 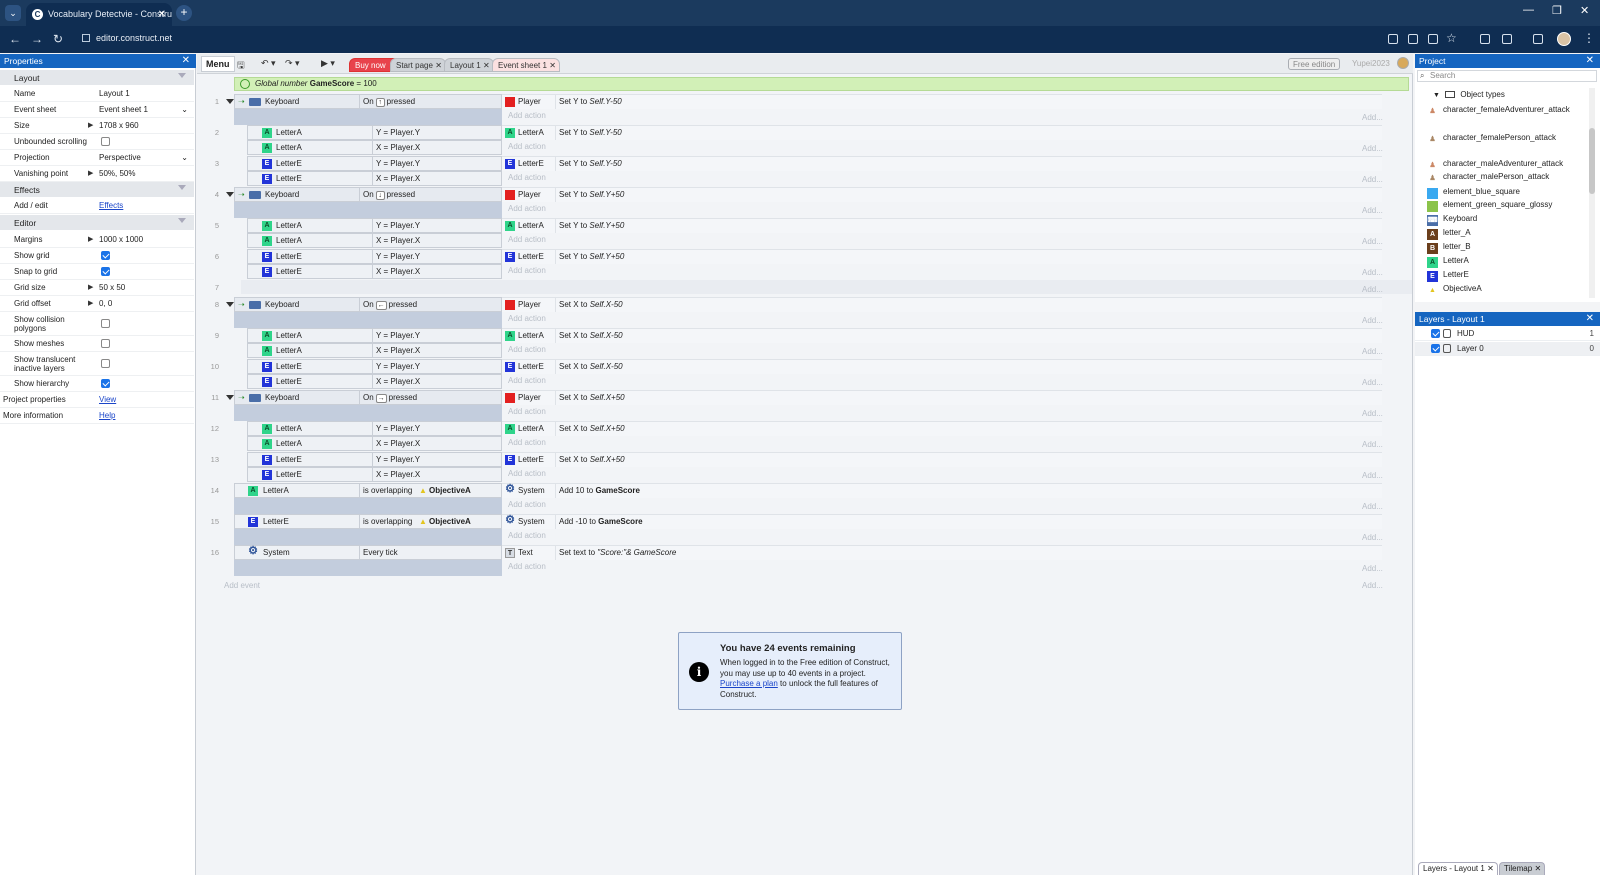 What do you see at coordinates (942, 521) in the screenshot?
I see `event-action: ⚙ System Add -10 to GameScore` at bounding box center [942, 521].